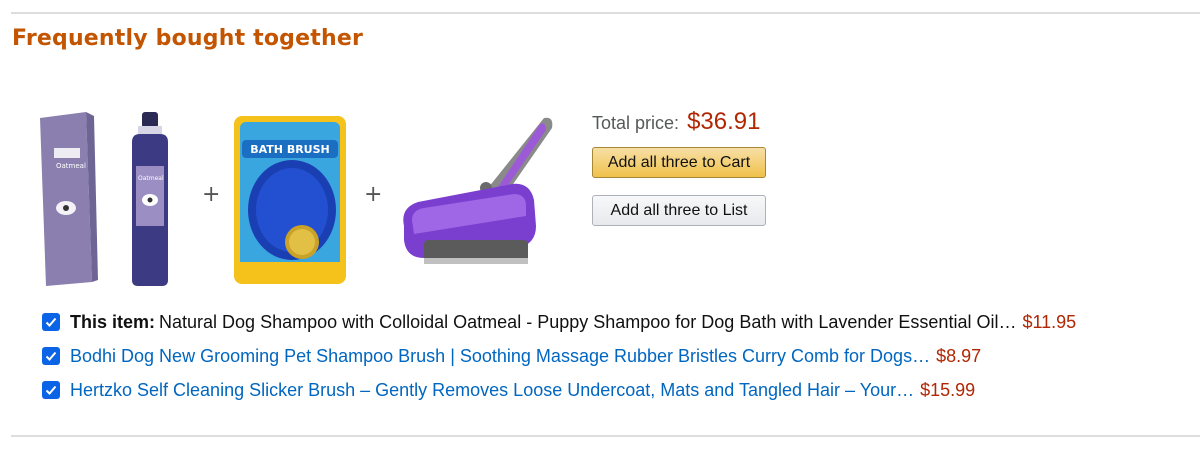 This screenshot has width=1200, height=449. I want to click on top-divider, so click(605, 13).